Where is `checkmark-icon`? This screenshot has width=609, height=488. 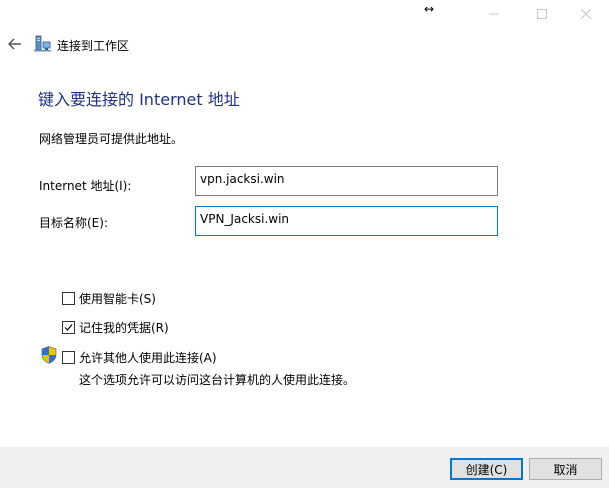 checkmark-icon is located at coordinates (68, 327).